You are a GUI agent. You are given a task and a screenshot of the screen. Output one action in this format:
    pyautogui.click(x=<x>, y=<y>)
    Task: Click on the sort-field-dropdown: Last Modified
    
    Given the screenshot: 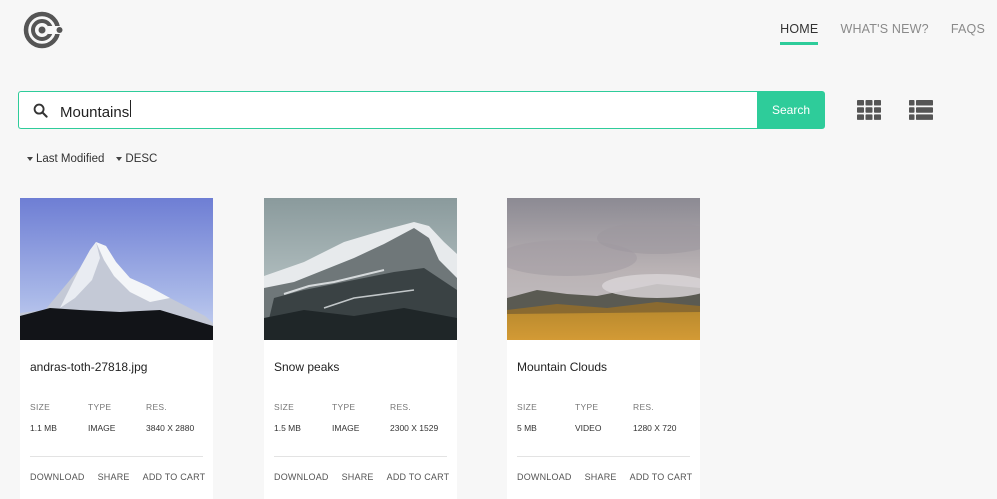 What is the action you would take?
    pyautogui.click(x=65, y=159)
    